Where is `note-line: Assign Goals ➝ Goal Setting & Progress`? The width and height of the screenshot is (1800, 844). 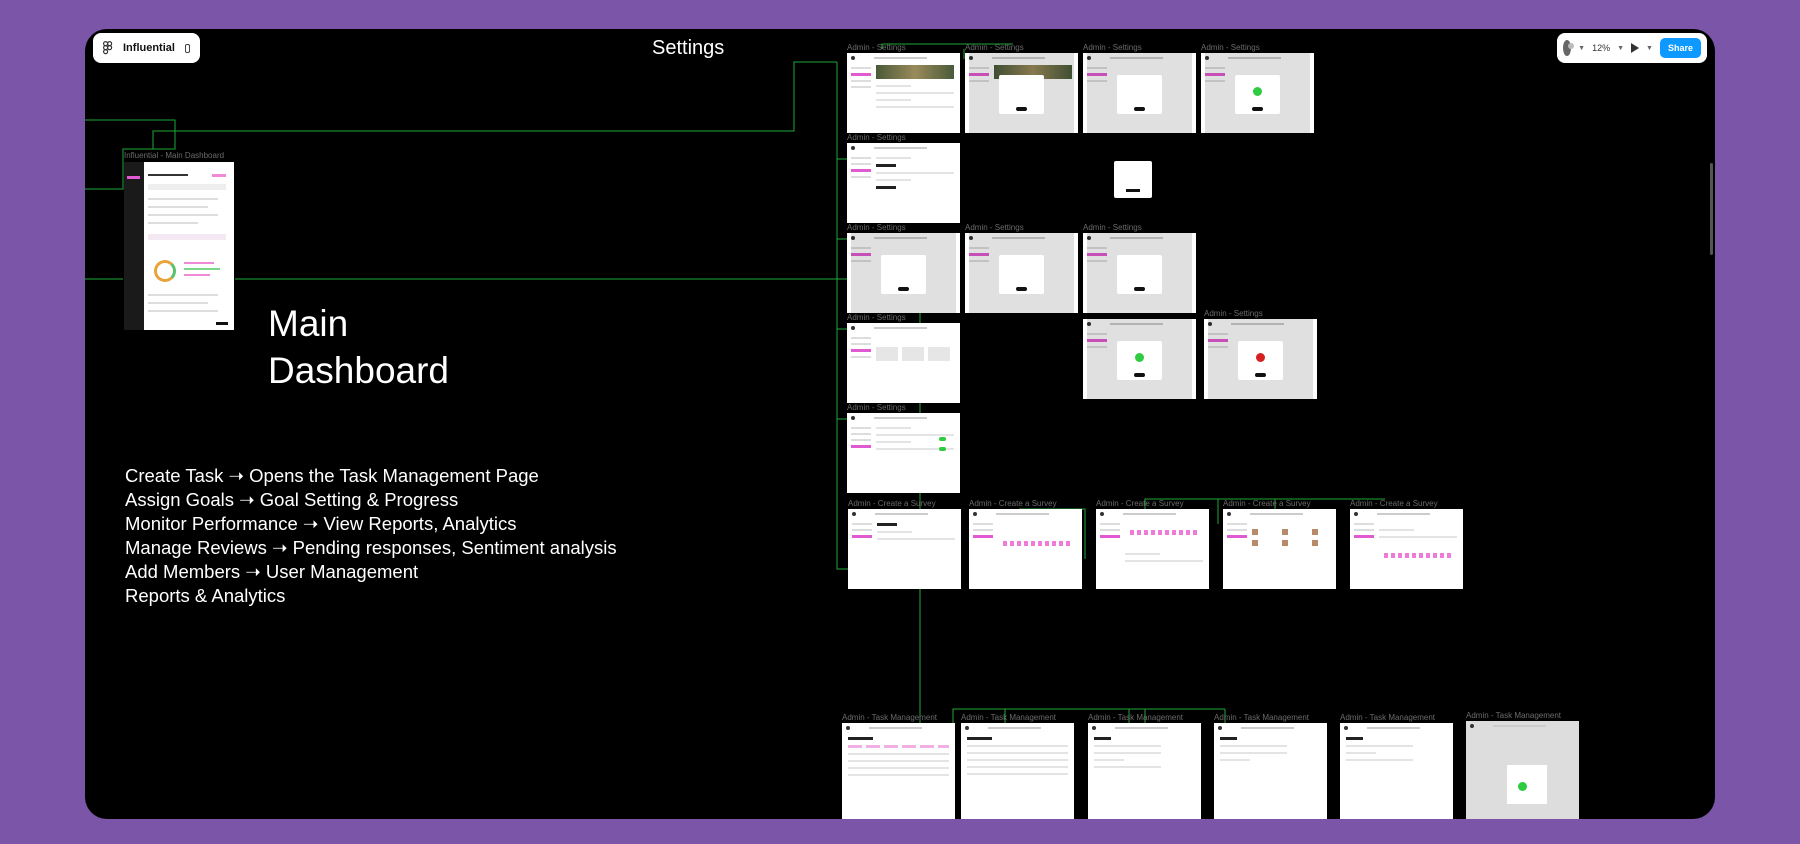 note-line: Assign Goals ➝ Goal Setting & Progress is located at coordinates (292, 499).